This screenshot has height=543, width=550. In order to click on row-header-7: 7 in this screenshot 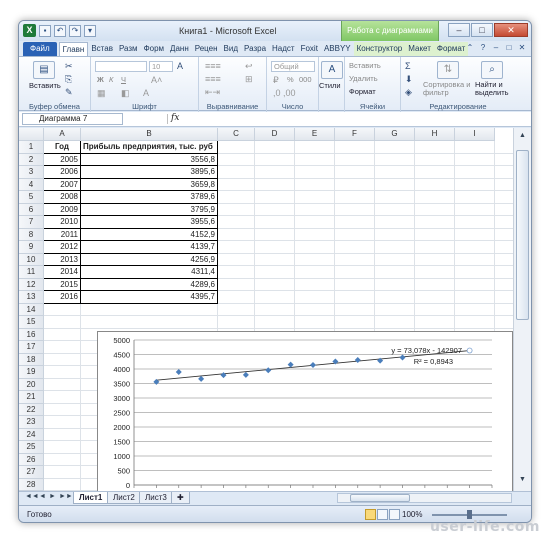, I will do `click(31, 222)`.